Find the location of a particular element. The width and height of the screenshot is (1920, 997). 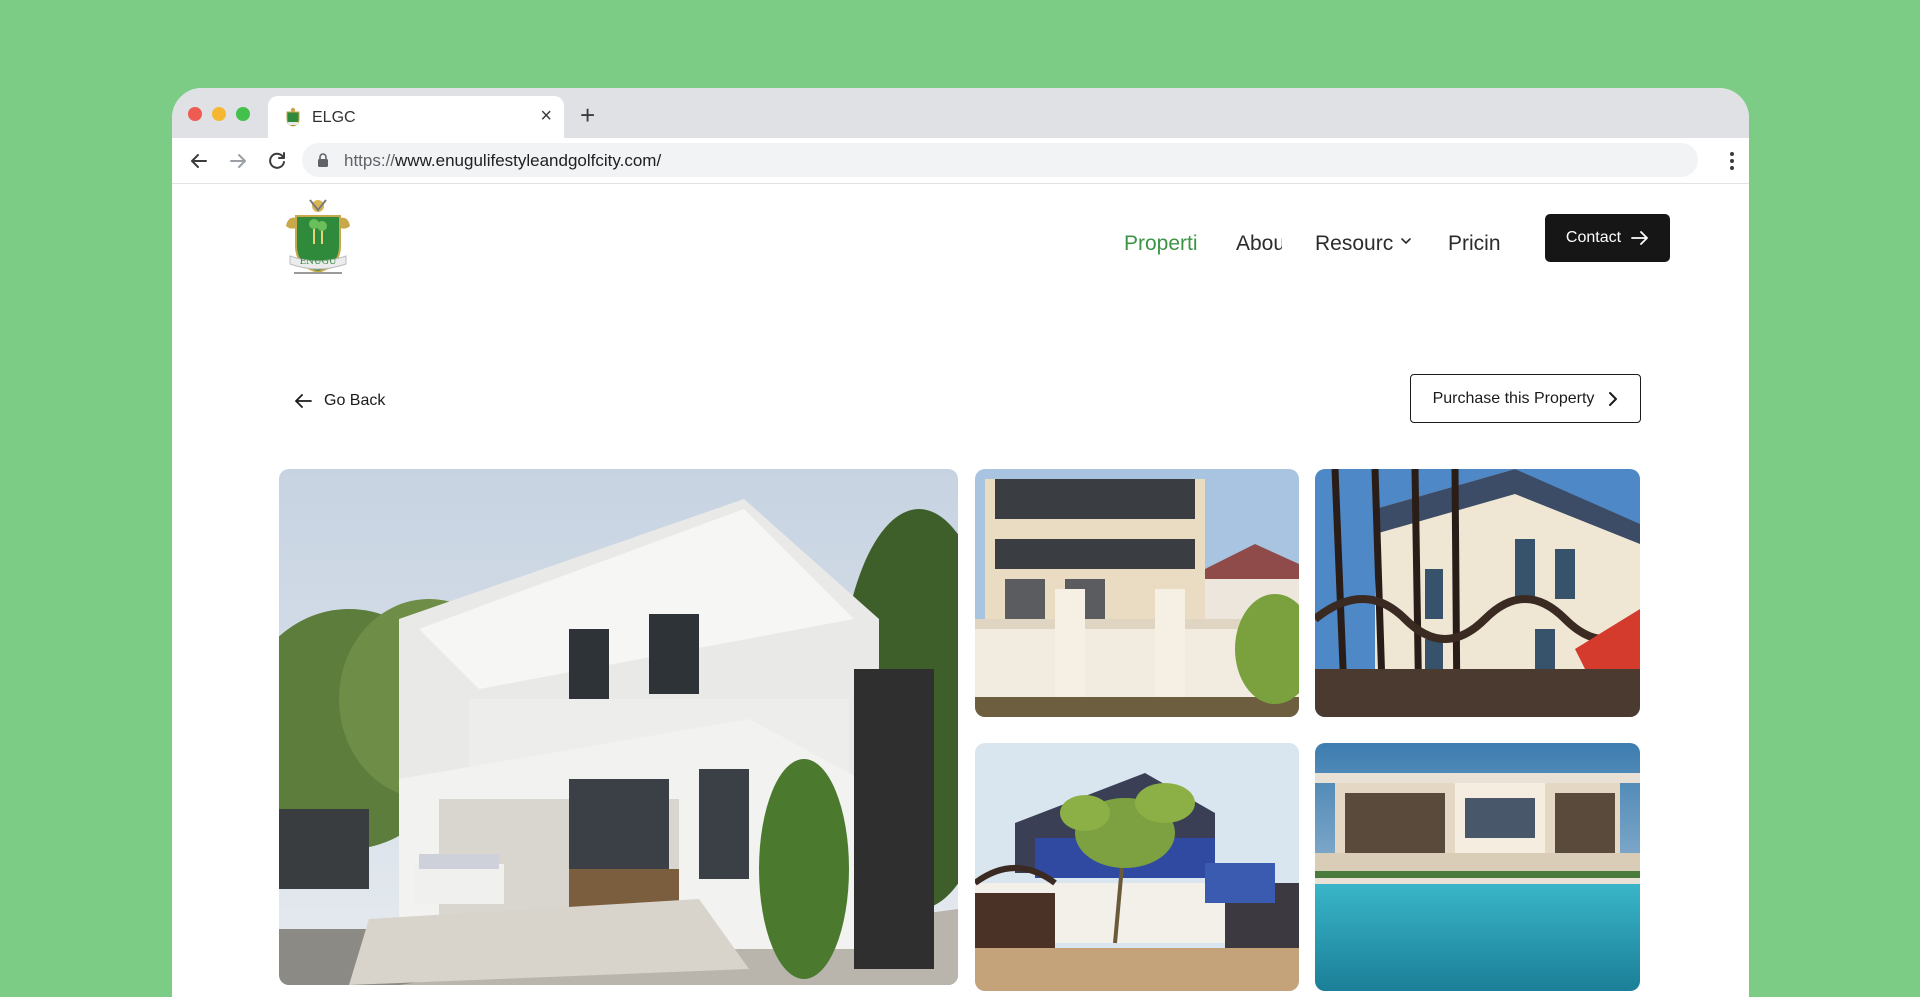

contact-button: Contact is located at coordinates (1607, 238).